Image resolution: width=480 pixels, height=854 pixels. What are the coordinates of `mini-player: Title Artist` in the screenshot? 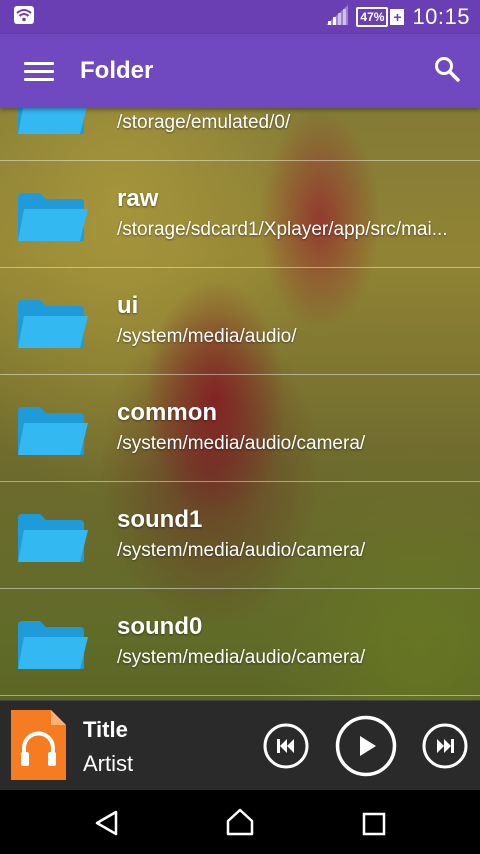 It's located at (240, 745).